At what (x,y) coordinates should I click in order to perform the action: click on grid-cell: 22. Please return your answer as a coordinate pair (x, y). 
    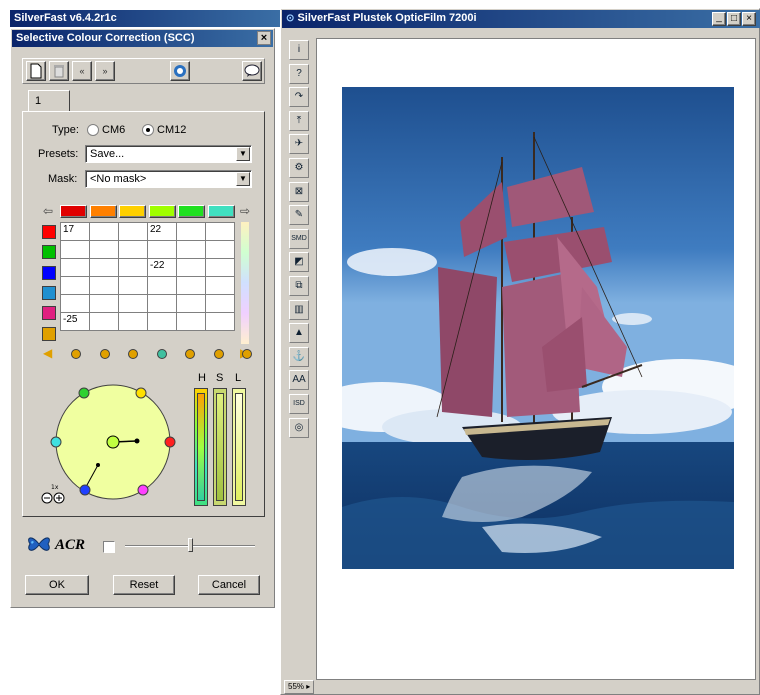
    Looking at the image, I should click on (162, 231).